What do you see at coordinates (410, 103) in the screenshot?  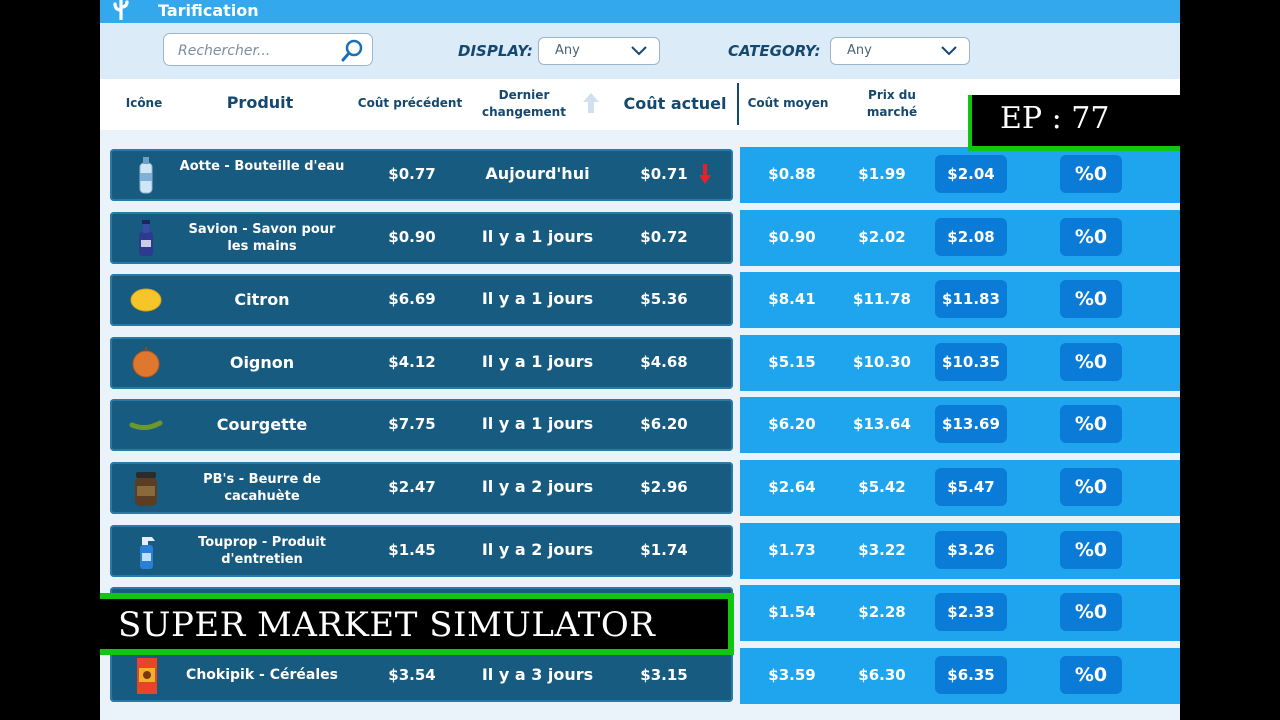 I see `column-header-previous-cost: Coût précédent` at bounding box center [410, 103].